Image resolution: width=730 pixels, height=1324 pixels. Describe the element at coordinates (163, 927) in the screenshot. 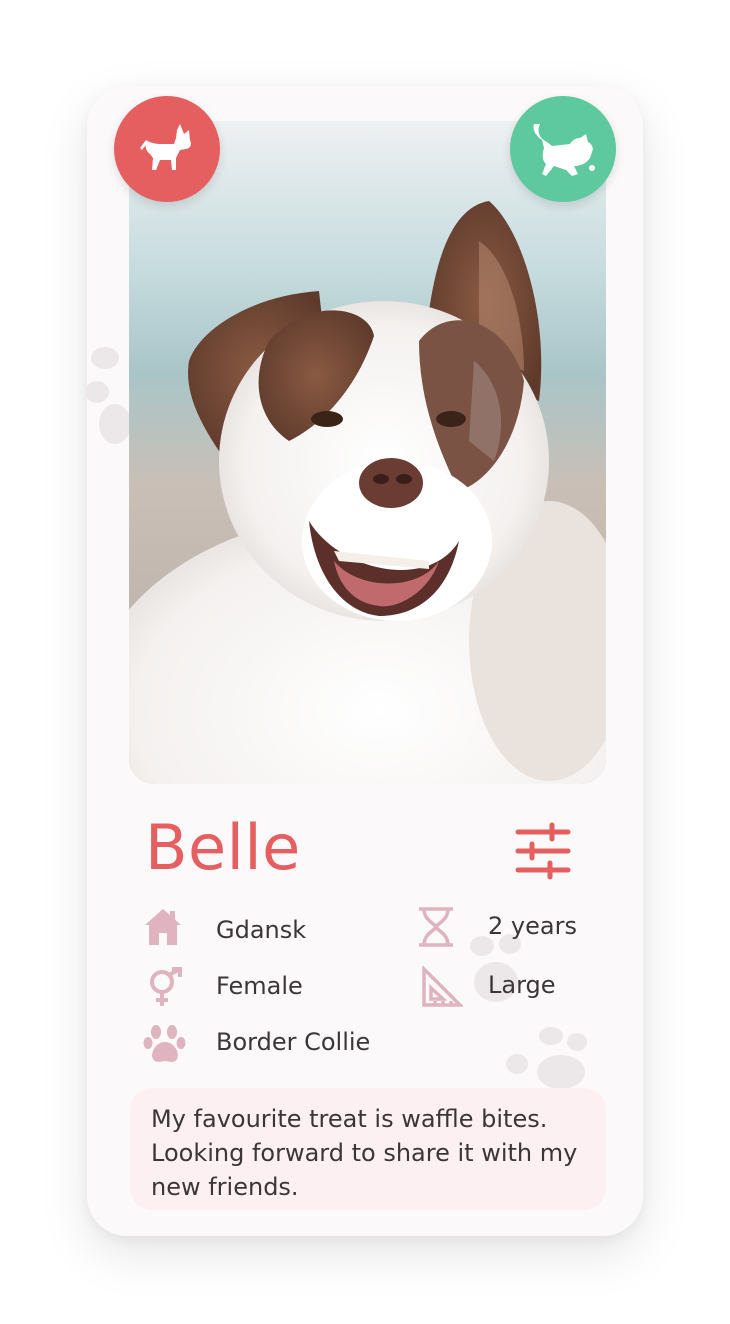

I see `home-icon` at that location.